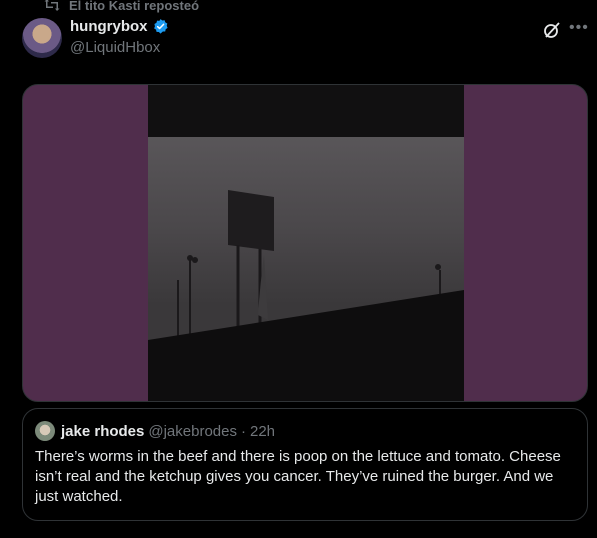 The width and height of the screenshot is (597, 538). What do you see at coordinates (109, 26) in the screenshot?
I see `author-display-name: hungrybox` at bounding box center [109, 26].